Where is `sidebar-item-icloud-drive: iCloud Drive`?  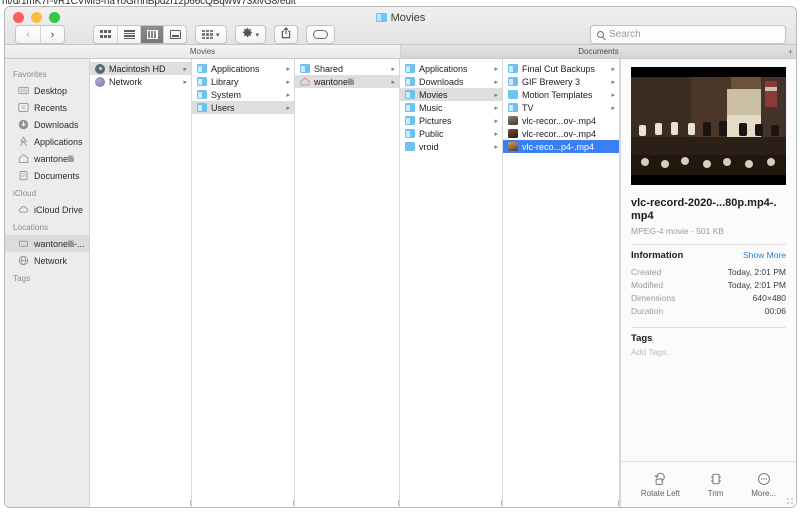 sidebar-item-icloud-drive: iCloud Drive is located at coordinates (47, 209).